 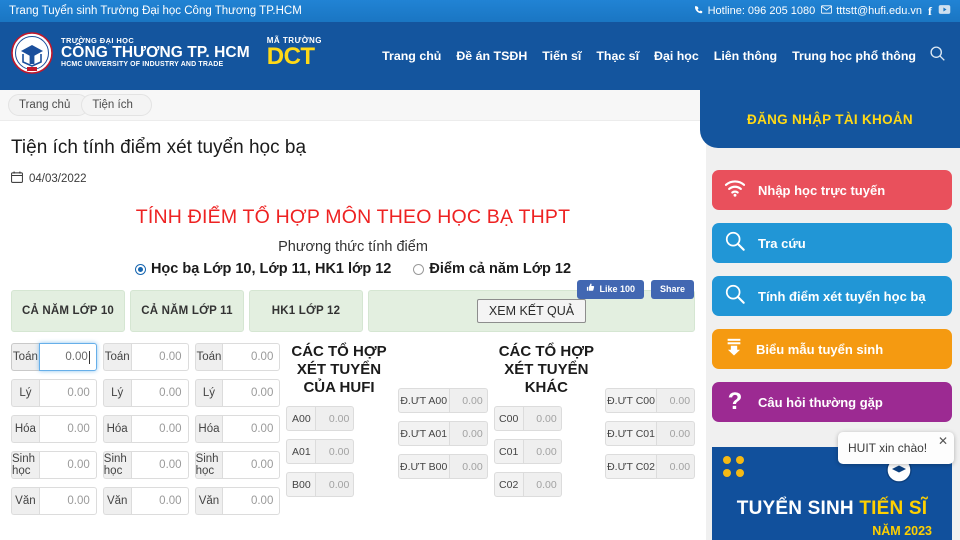 What do you see at coordinates (854, 56) in the screenshot?
I see `nav-item-trung-hoc-pho-thong: Trung học phổ thông` at bounding box center [854, 56].